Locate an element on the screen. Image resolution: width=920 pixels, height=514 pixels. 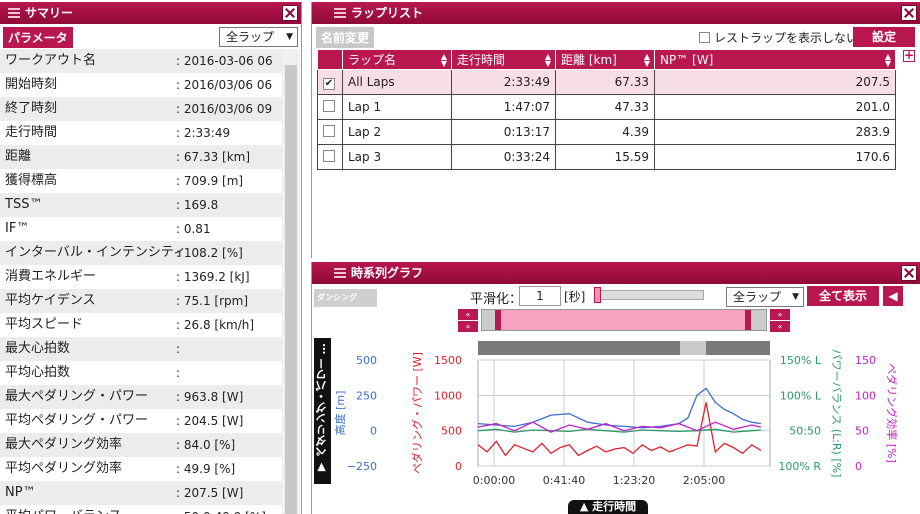
lap-distance: 4.39 is located at coordinates (605, 132).